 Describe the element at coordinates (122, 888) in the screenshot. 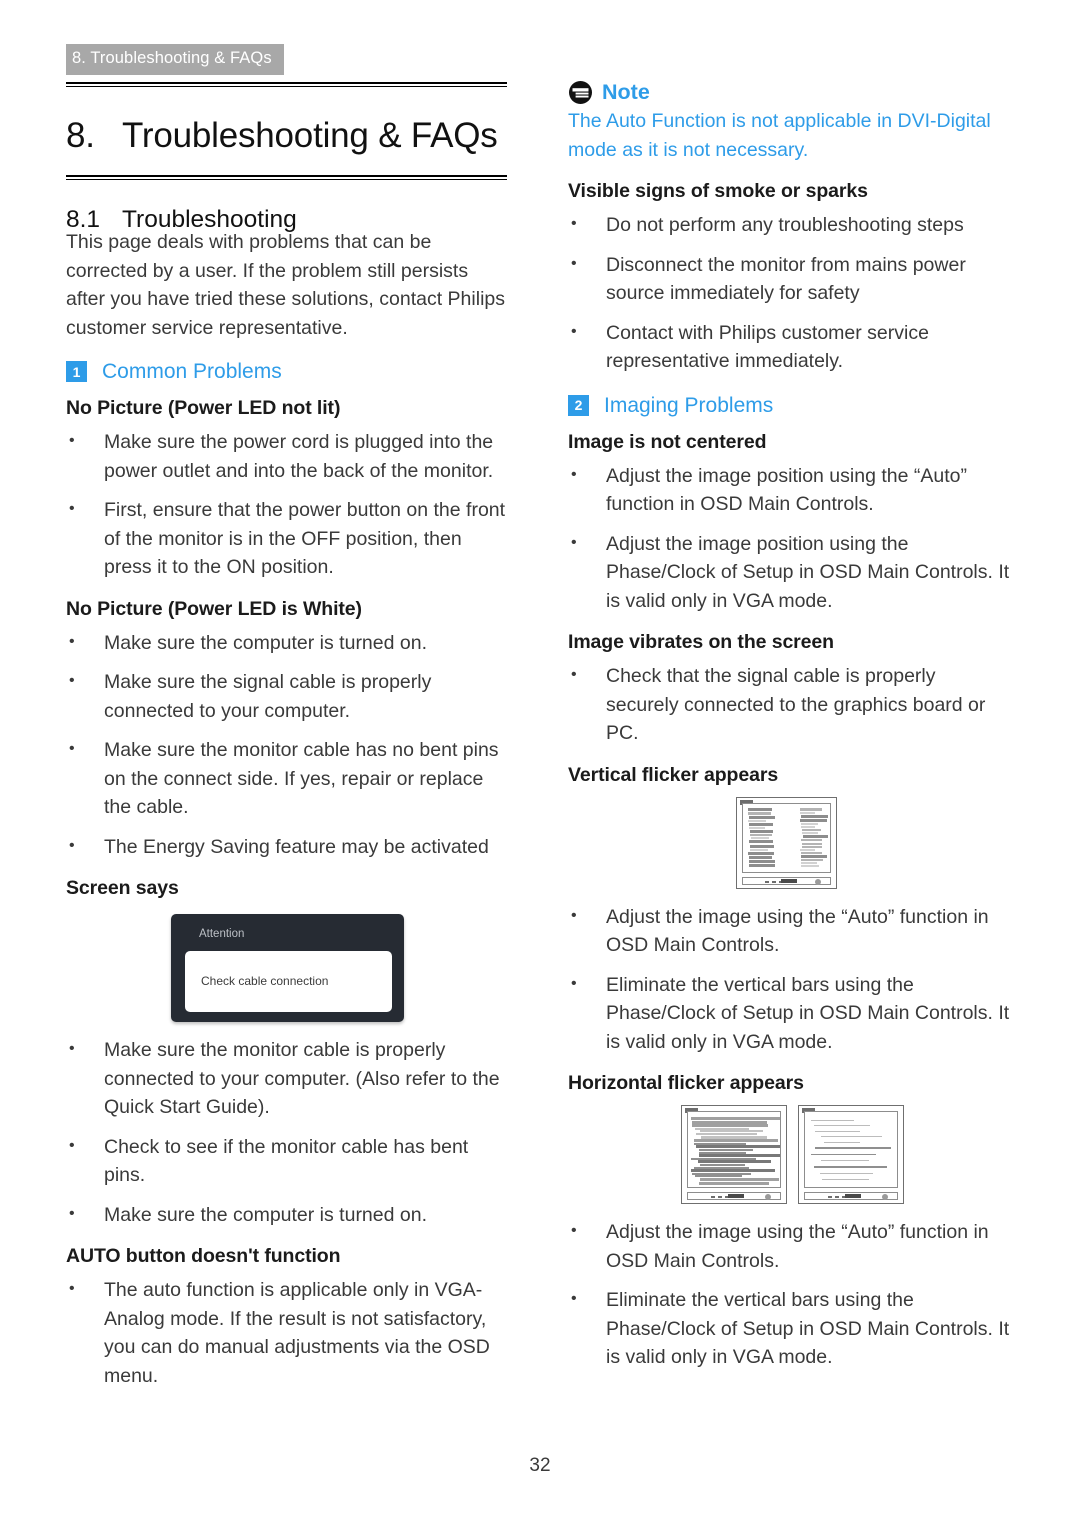

I see `heading-screen-says: Screen says` at that location.